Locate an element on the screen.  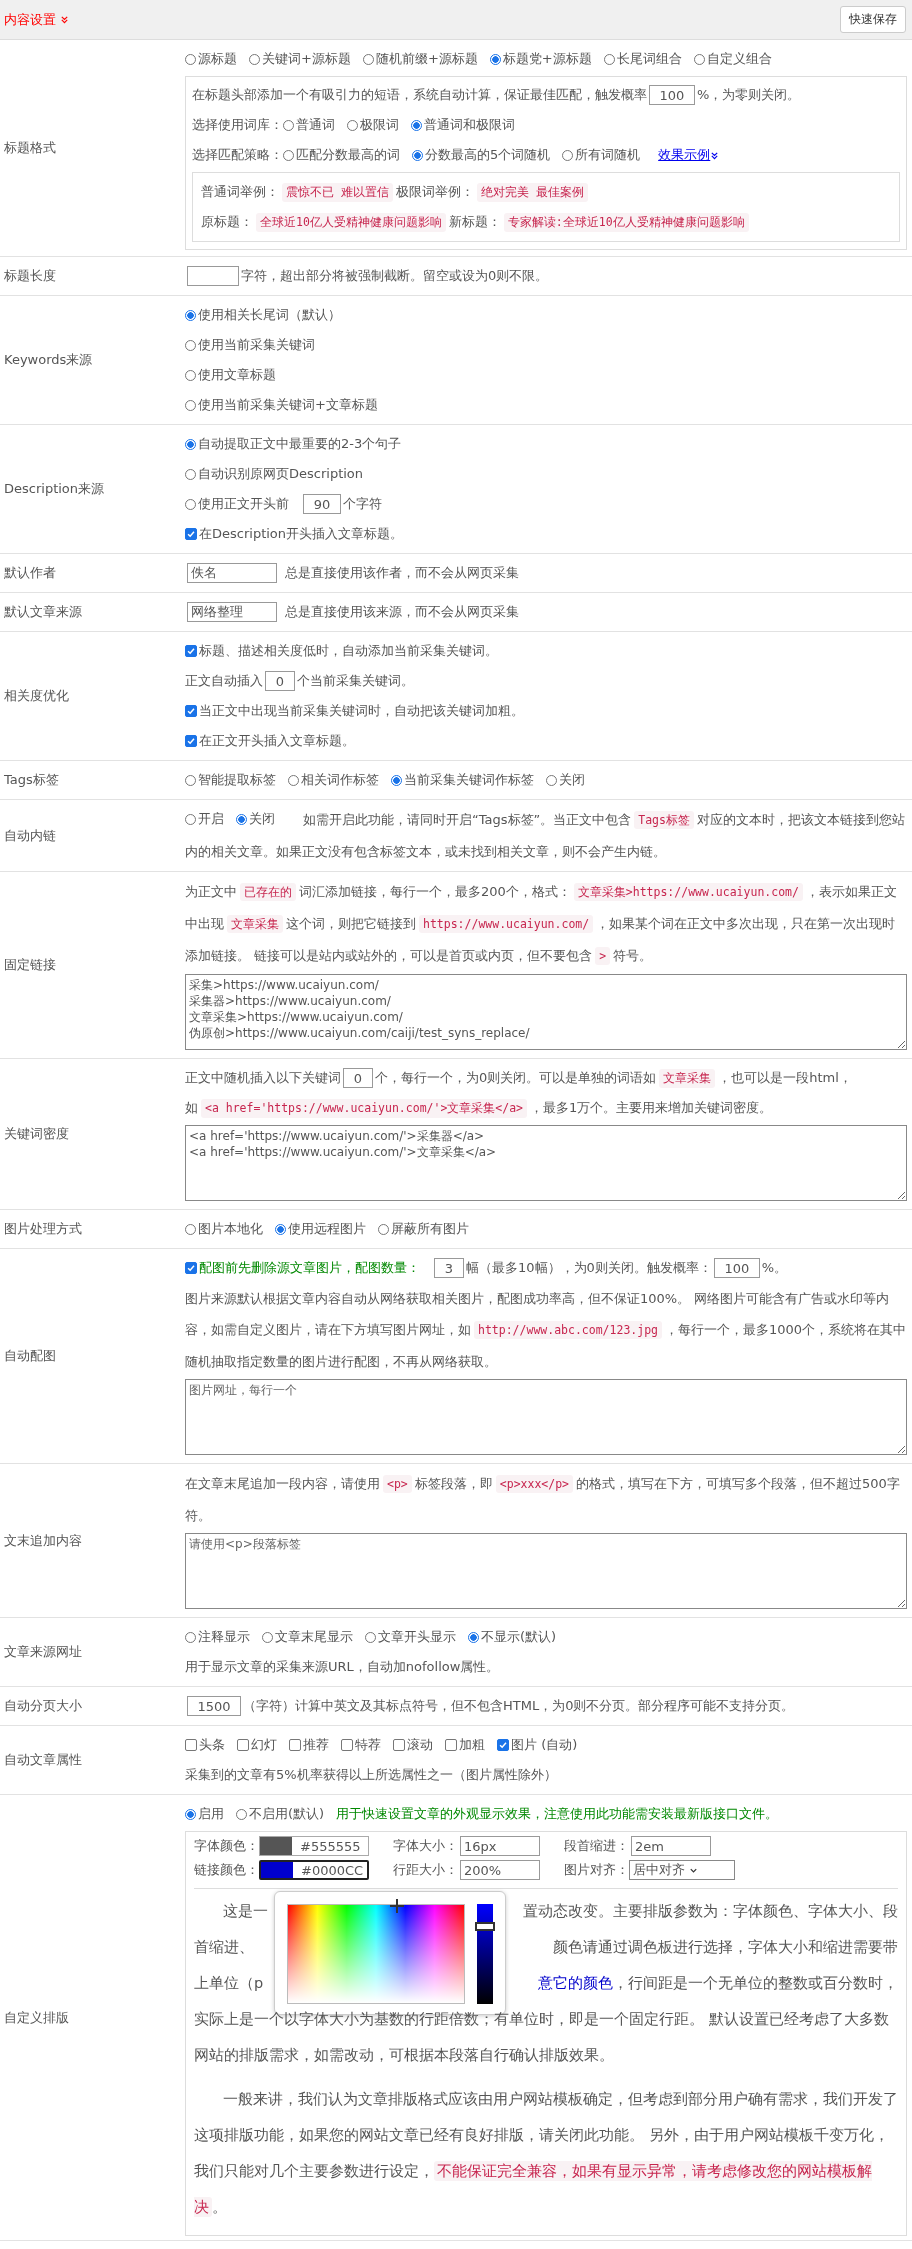
text-area: 请使用<p>段落标签 is located at coordinates (546, 1571).